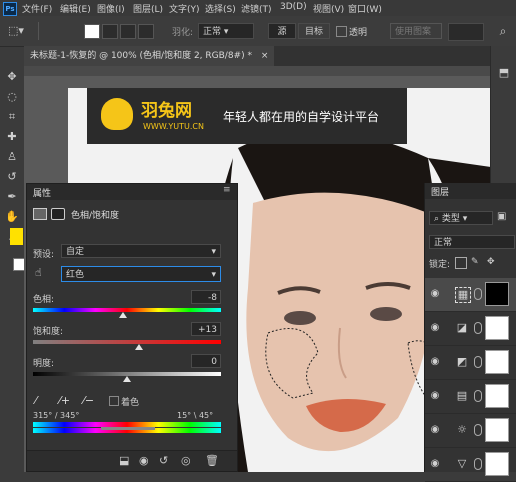 The height and width of the screenshot is (482, 516). What do you see at coordinates (42, 273) in the screenshot?
I see `hand-adjust-icon: ☝` at bounding box center [42, 273].